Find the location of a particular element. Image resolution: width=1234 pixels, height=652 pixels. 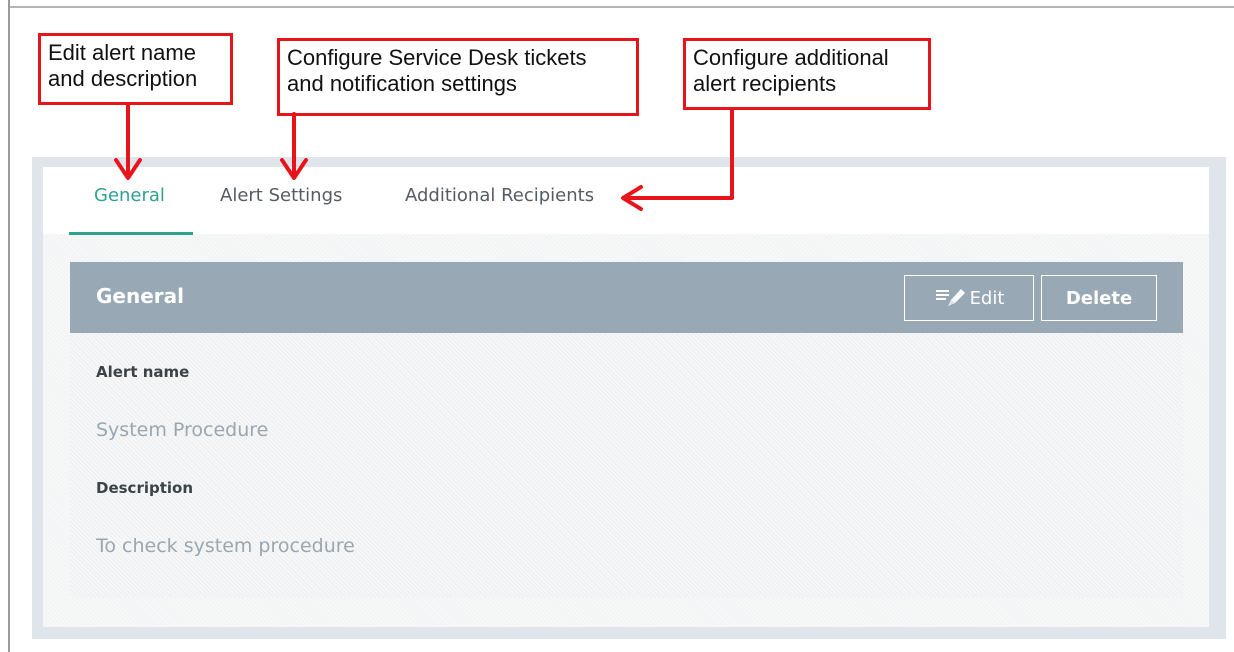

delete-button-label: Delete is located at coordinates (1099, 298).